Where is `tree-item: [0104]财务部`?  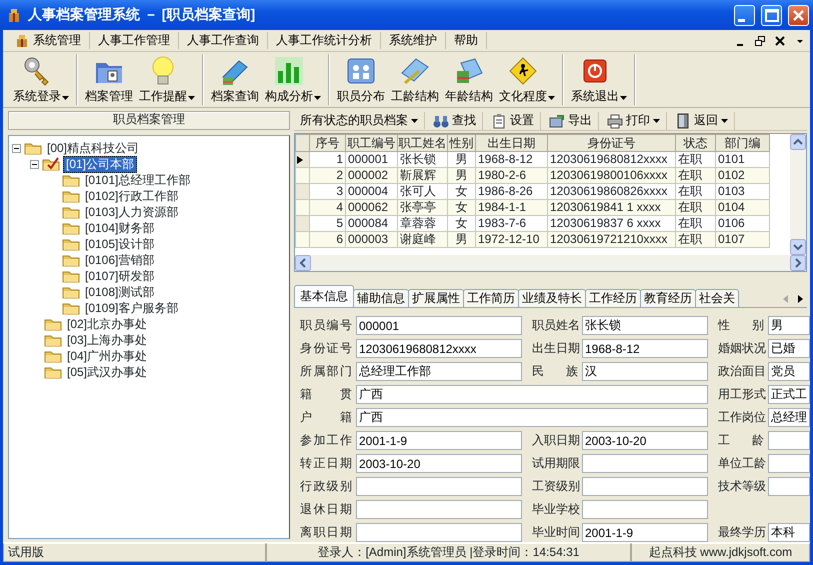
tree-item: [0104]财务部 is located at coordinates (119, 228).